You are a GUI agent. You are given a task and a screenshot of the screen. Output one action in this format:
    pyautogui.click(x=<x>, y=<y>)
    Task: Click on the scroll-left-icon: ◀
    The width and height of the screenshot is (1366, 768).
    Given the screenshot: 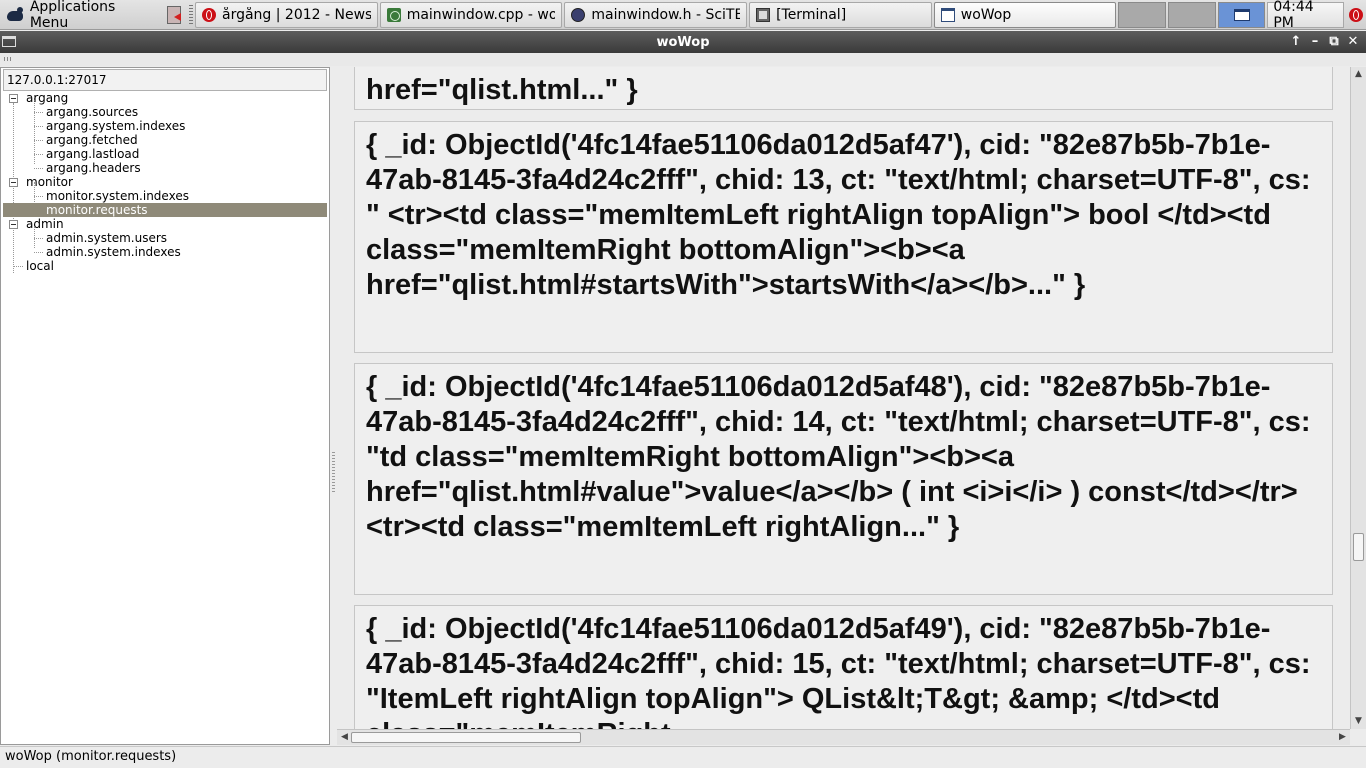 What is the action you would take?
    pyautogui.click(x=344, y=737)
    